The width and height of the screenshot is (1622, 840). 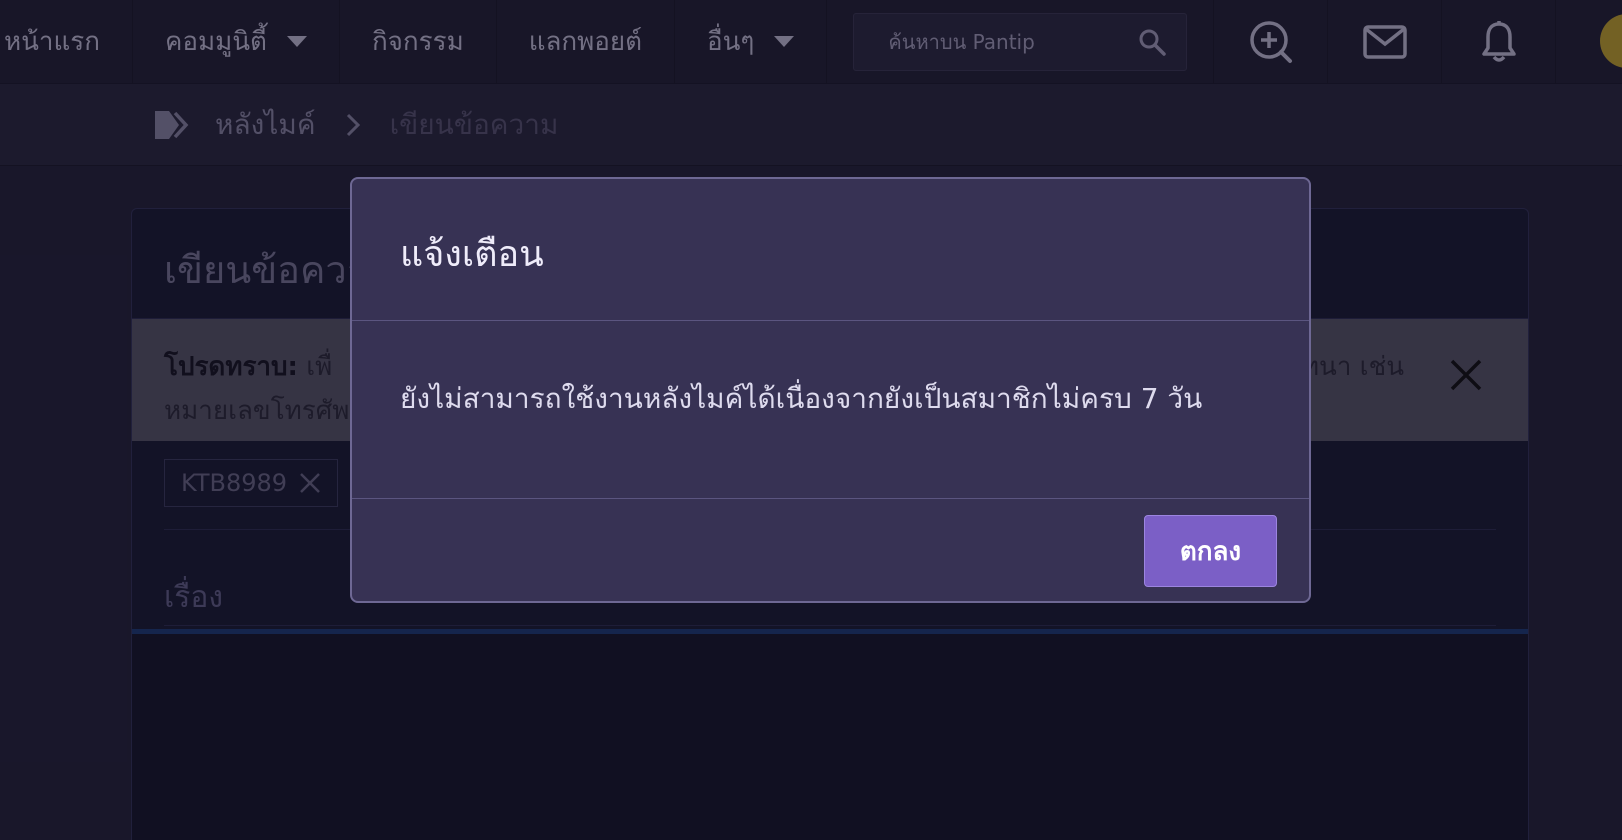 I want to click on dialog-title: แจ้งเตือน, so click(x=472, y=254).